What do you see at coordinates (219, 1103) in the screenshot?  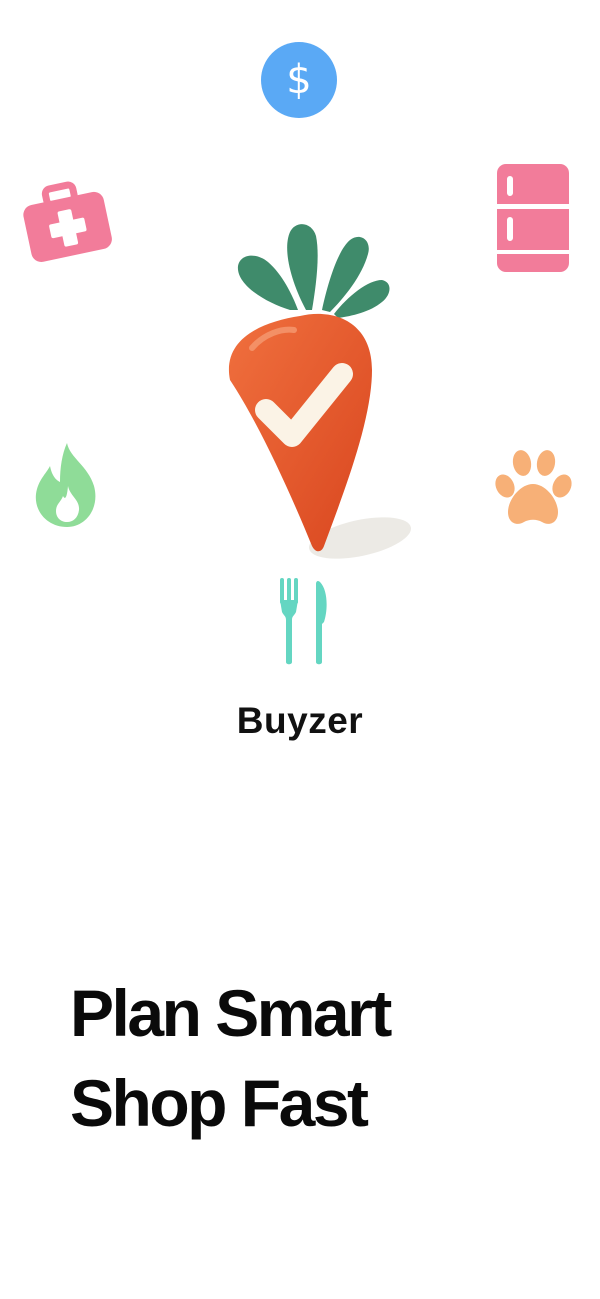 I see `tagline-line-2: Shop Fast` at bounding box center [219, 1103].